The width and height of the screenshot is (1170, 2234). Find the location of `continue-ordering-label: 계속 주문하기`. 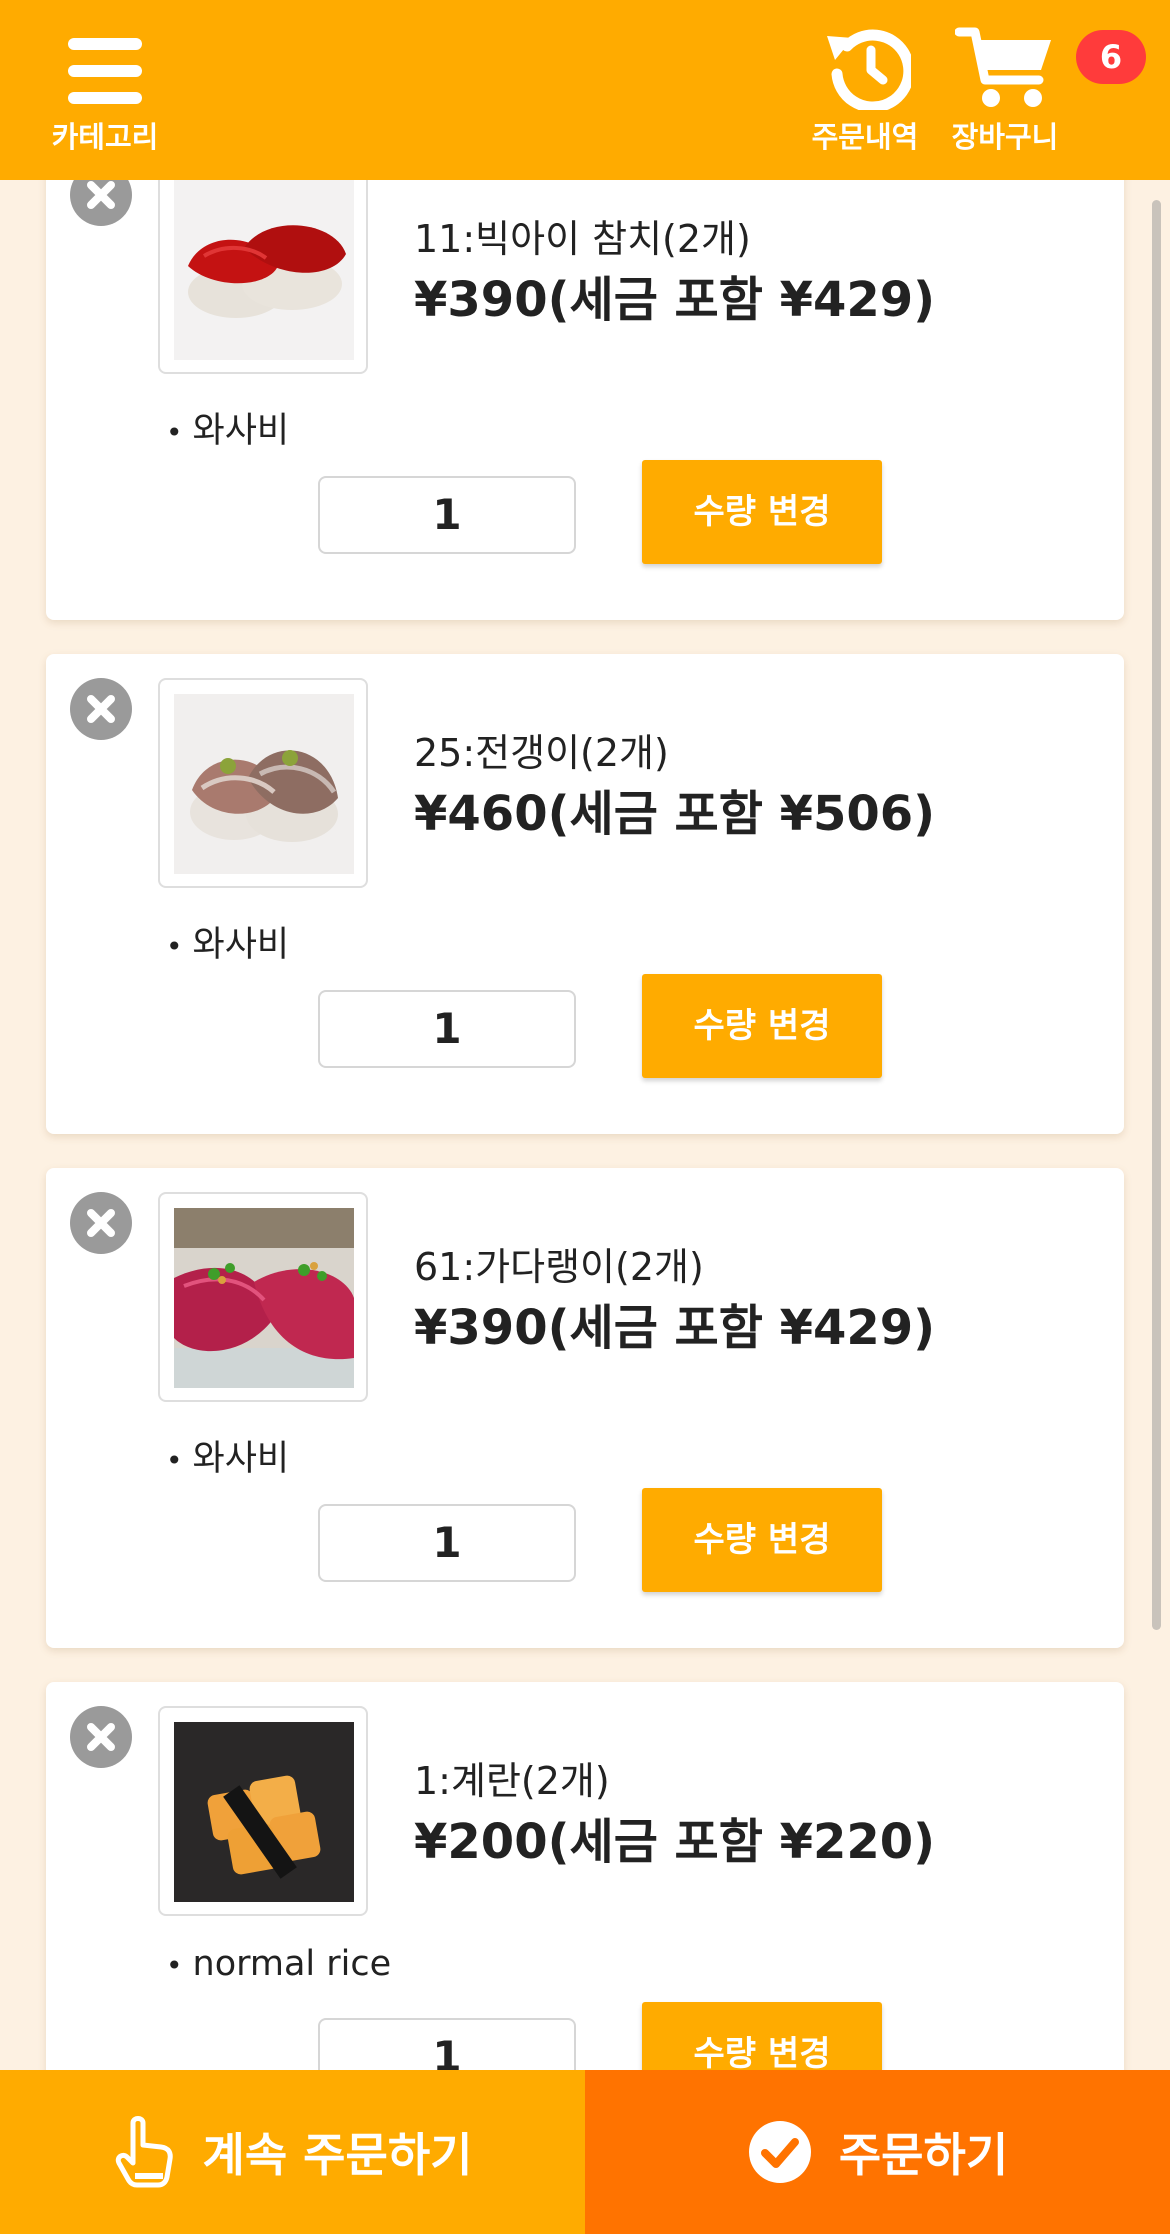

continue-ordering-label: 계속 주문하기 is located at coordinates (337, 2155).